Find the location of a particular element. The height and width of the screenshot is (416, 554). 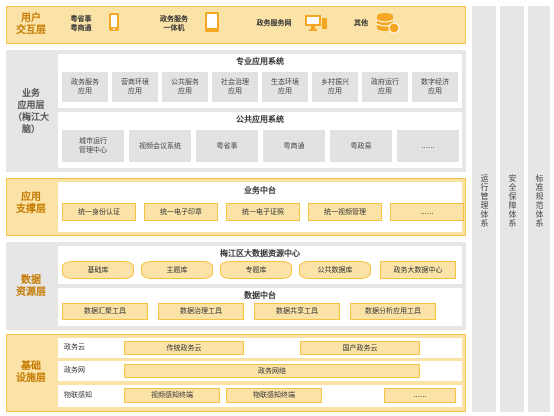

public-app-cell: 粤商通 is located at coordinates (294, 146).